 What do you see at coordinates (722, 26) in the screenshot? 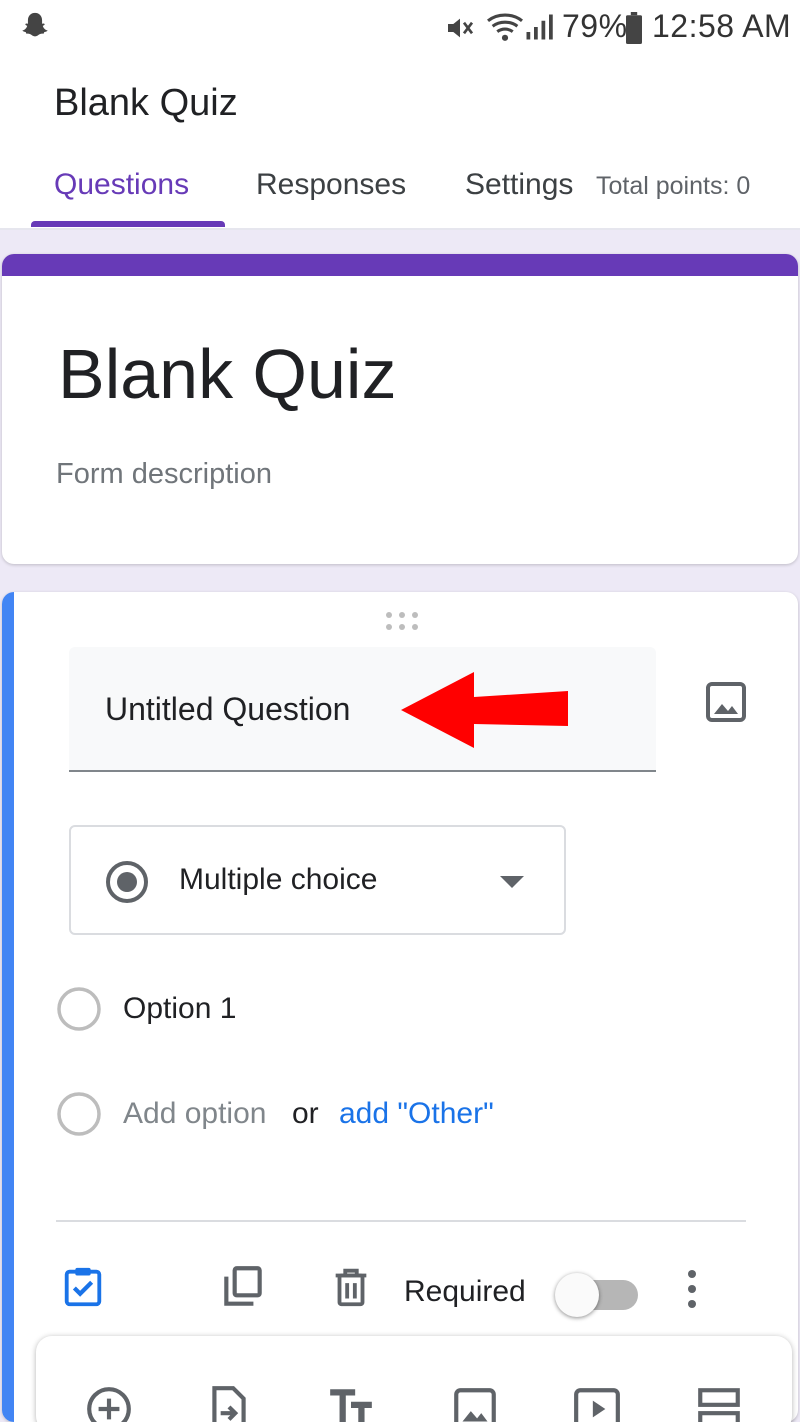
I see `clock: 12:58 AM` at bounding box center [722, 26].